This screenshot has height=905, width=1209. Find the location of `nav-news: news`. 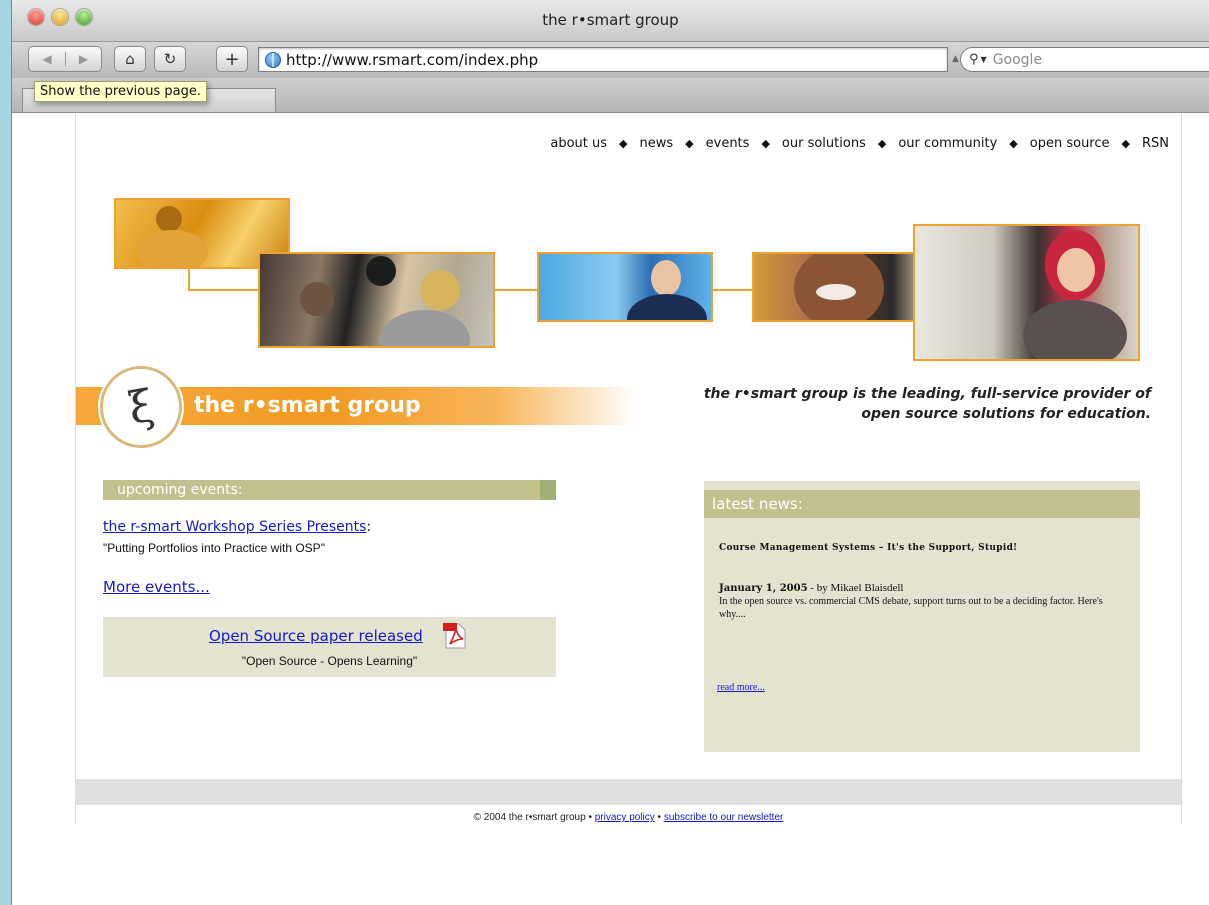

nav-news: news is located at coordinates (657, 143).